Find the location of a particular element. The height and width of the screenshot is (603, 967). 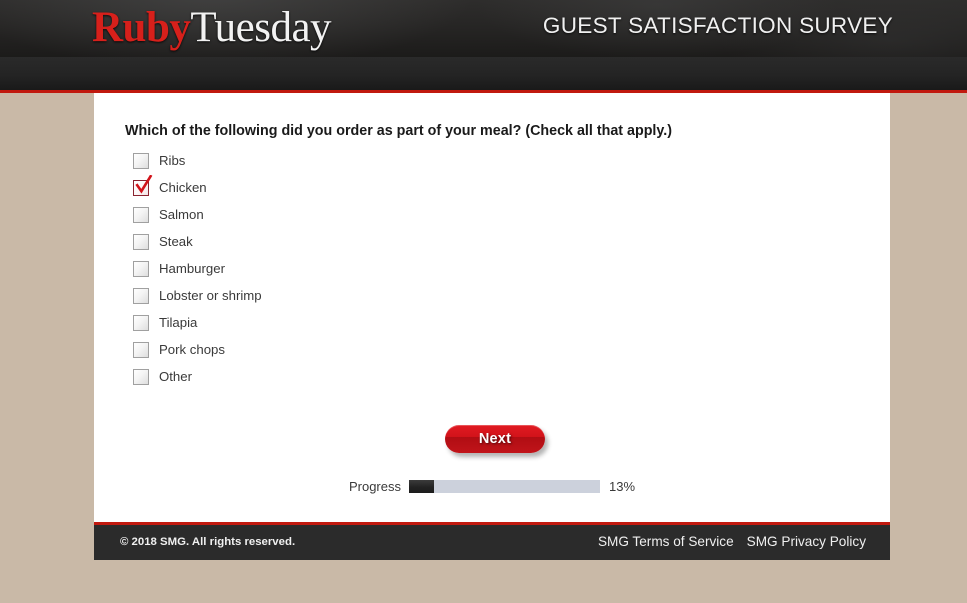

checkbox-option-label: Steak is located at coordinates (176, 241).